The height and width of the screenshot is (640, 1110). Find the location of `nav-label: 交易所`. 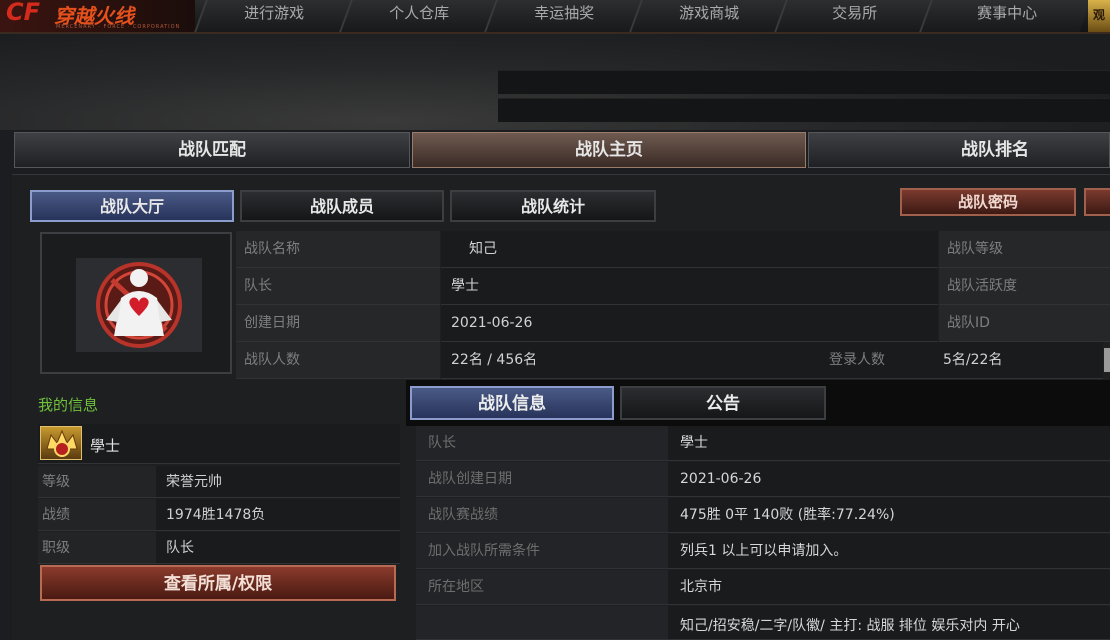

nav-label: 交易所 is located at coordinates (855, 13).